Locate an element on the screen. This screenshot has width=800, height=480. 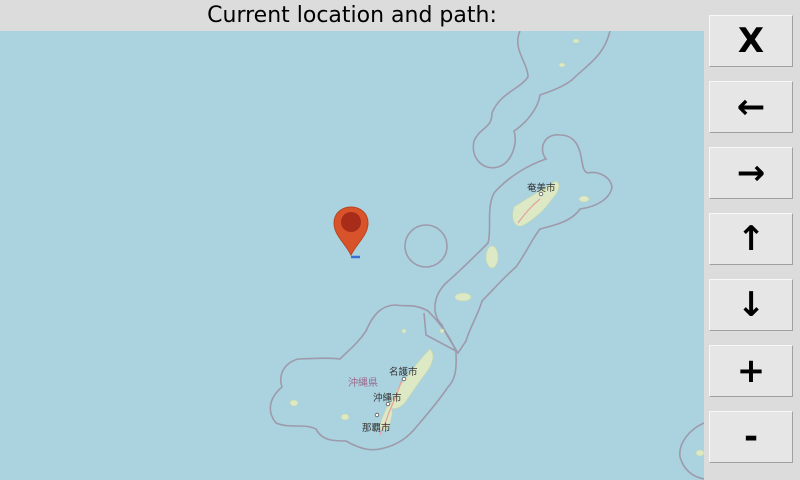
place-label-okinawa-city: 沖縄市 is located at coordinates (387, 398).